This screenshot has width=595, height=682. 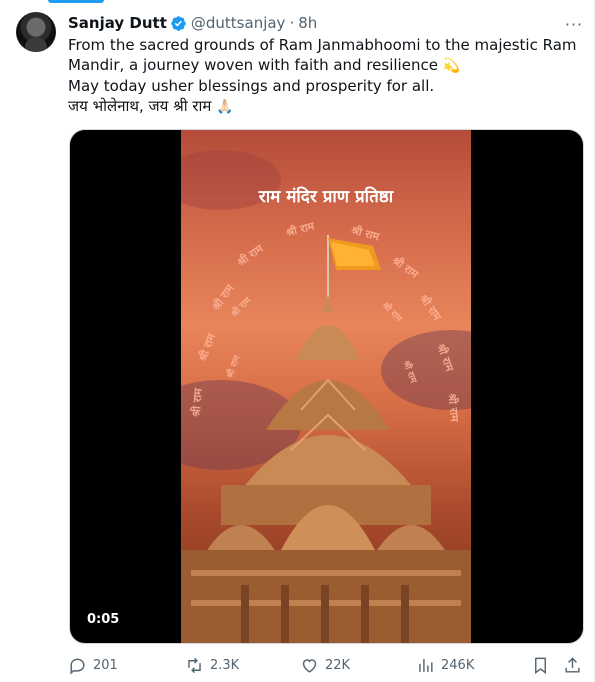 What do you see at coordinates (309, 665) in the screenshot?
I see `heart-icon` at bounding box center [309, 665].